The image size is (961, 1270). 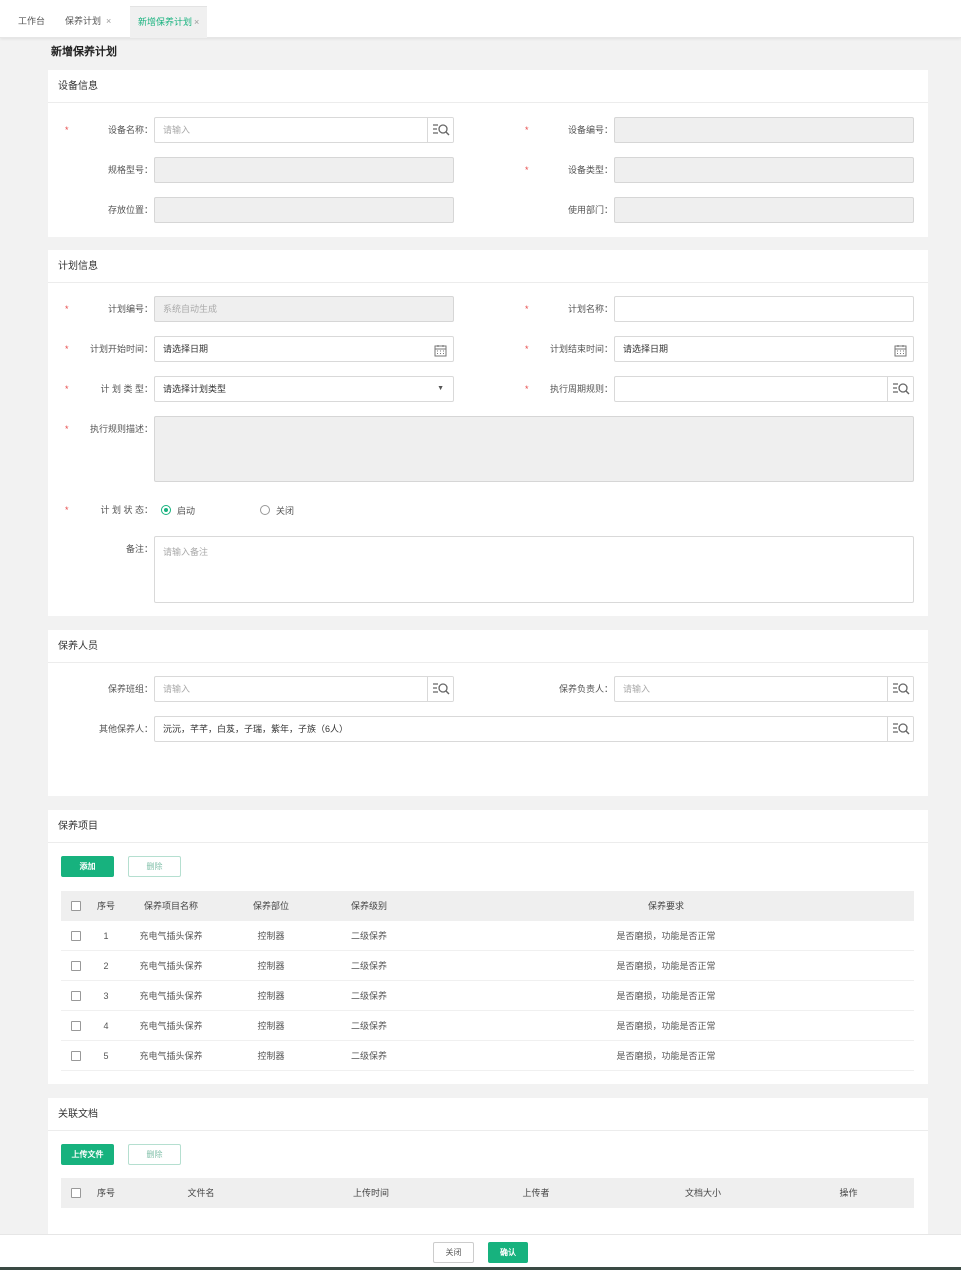 I want to click on table-cell: 1, so click(x=106, y=936).